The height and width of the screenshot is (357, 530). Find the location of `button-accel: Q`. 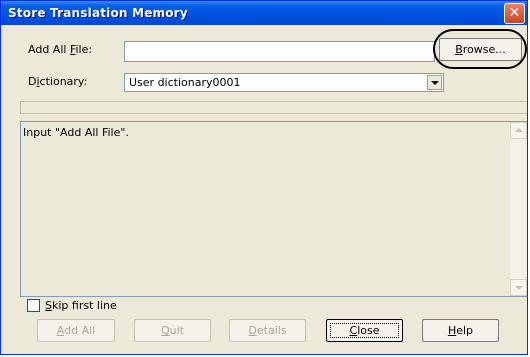

button-accel: Q is located at coordinates (165, 330).